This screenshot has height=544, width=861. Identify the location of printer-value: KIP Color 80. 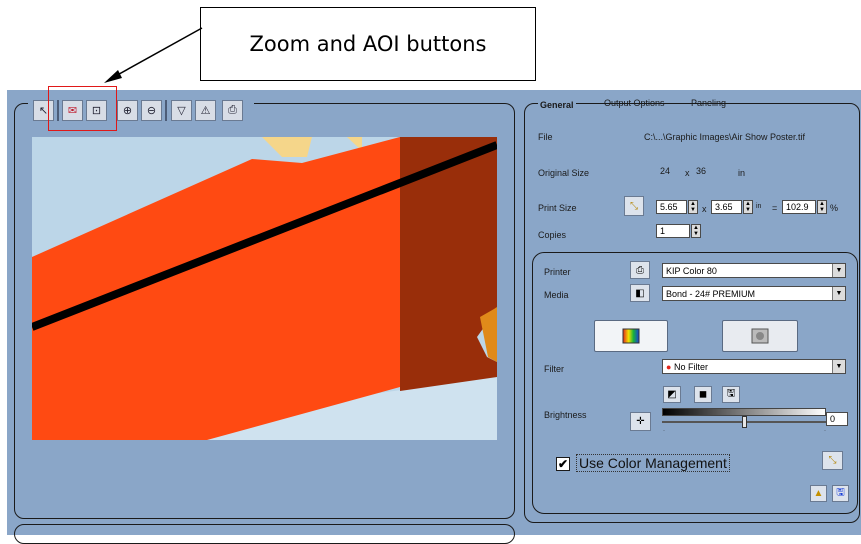
(691, 271).